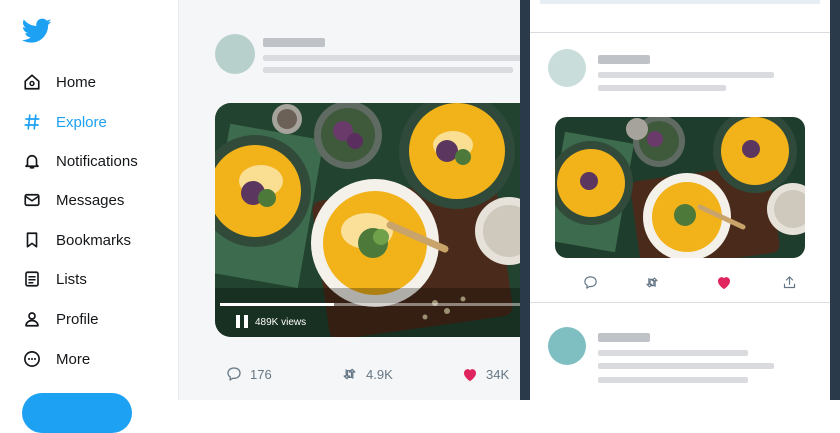 This screenshot has width=840, height=433. Describe the element at coordinates (680, 2) in the screenshot. I see `phone-header-placeholder` at that location.